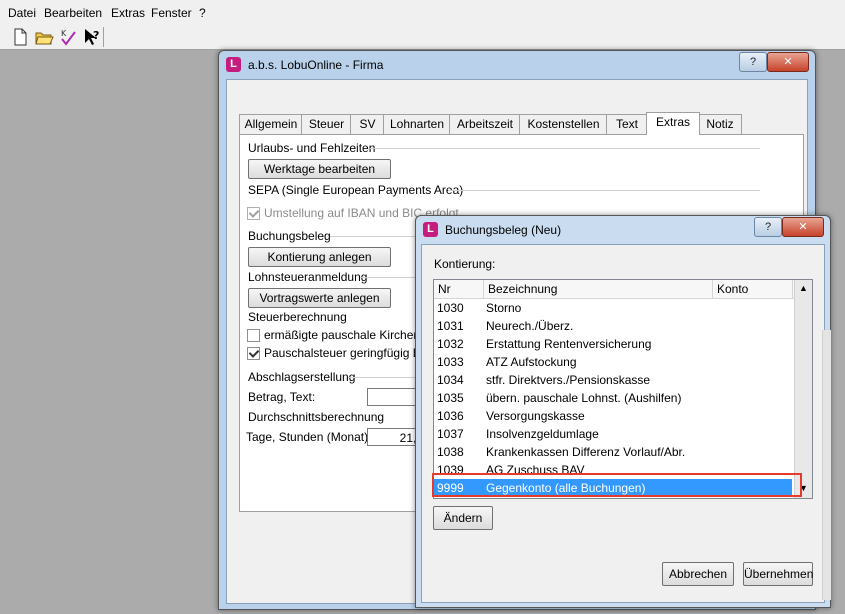  What do you see at coordinates (319, 298) in the screenshot?
I see `vortragswerte-anlegen-button: Vortragswerte anlegen` at bounding box center [319, 298].